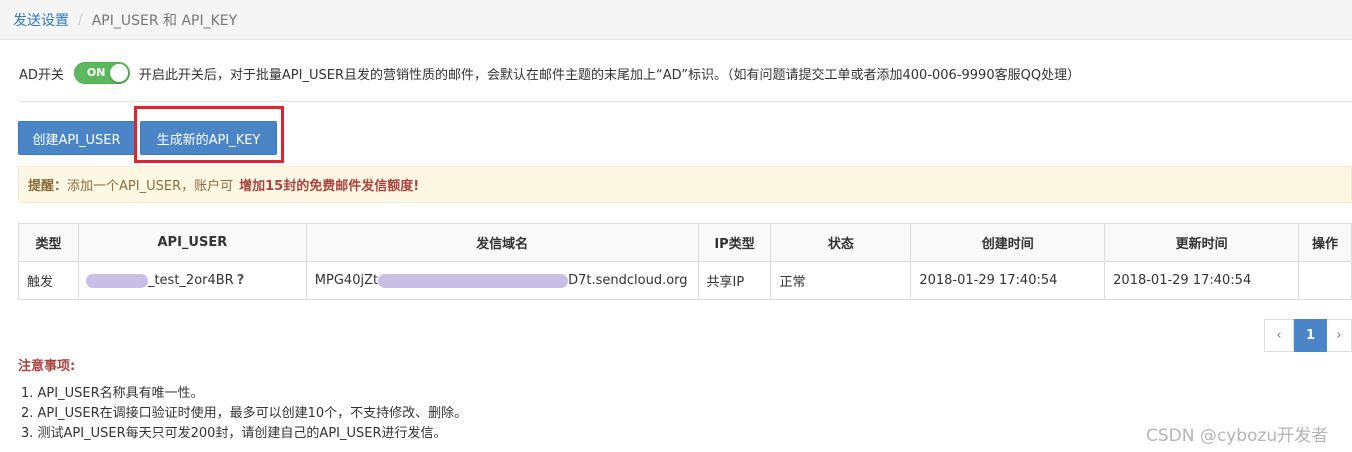  I want to click on notes-item: 1. API_USER名称具有唯一性。, so click(112, 393).